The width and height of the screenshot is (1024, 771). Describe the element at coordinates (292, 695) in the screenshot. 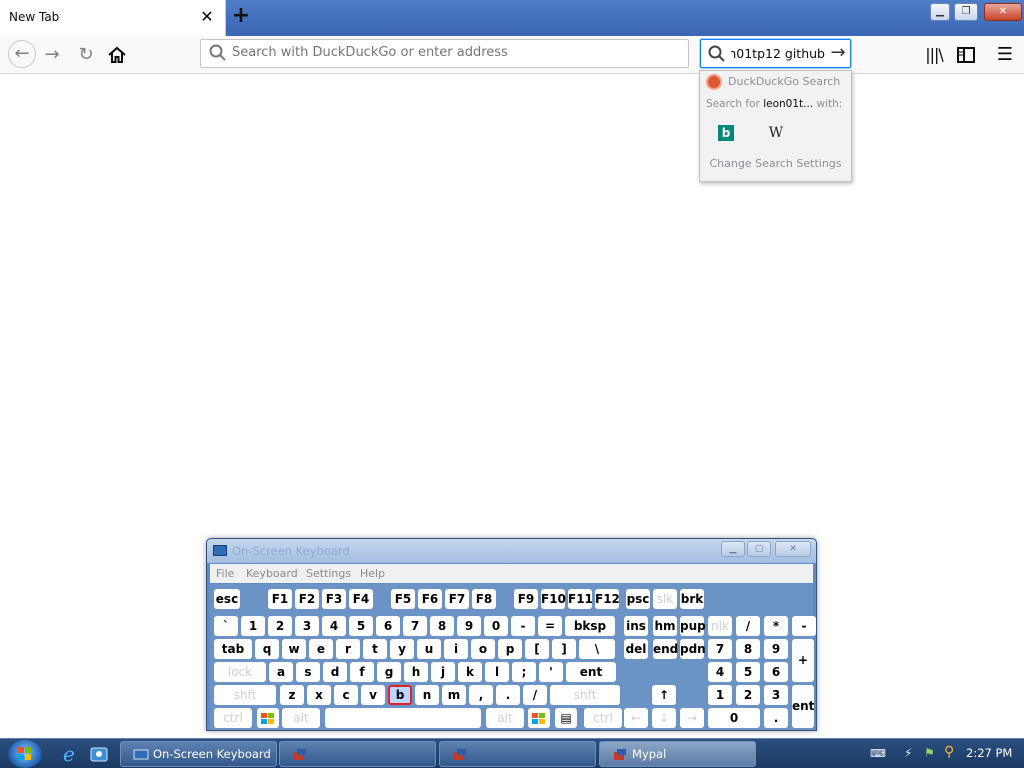

I see `osk-key-z: z` at that location.